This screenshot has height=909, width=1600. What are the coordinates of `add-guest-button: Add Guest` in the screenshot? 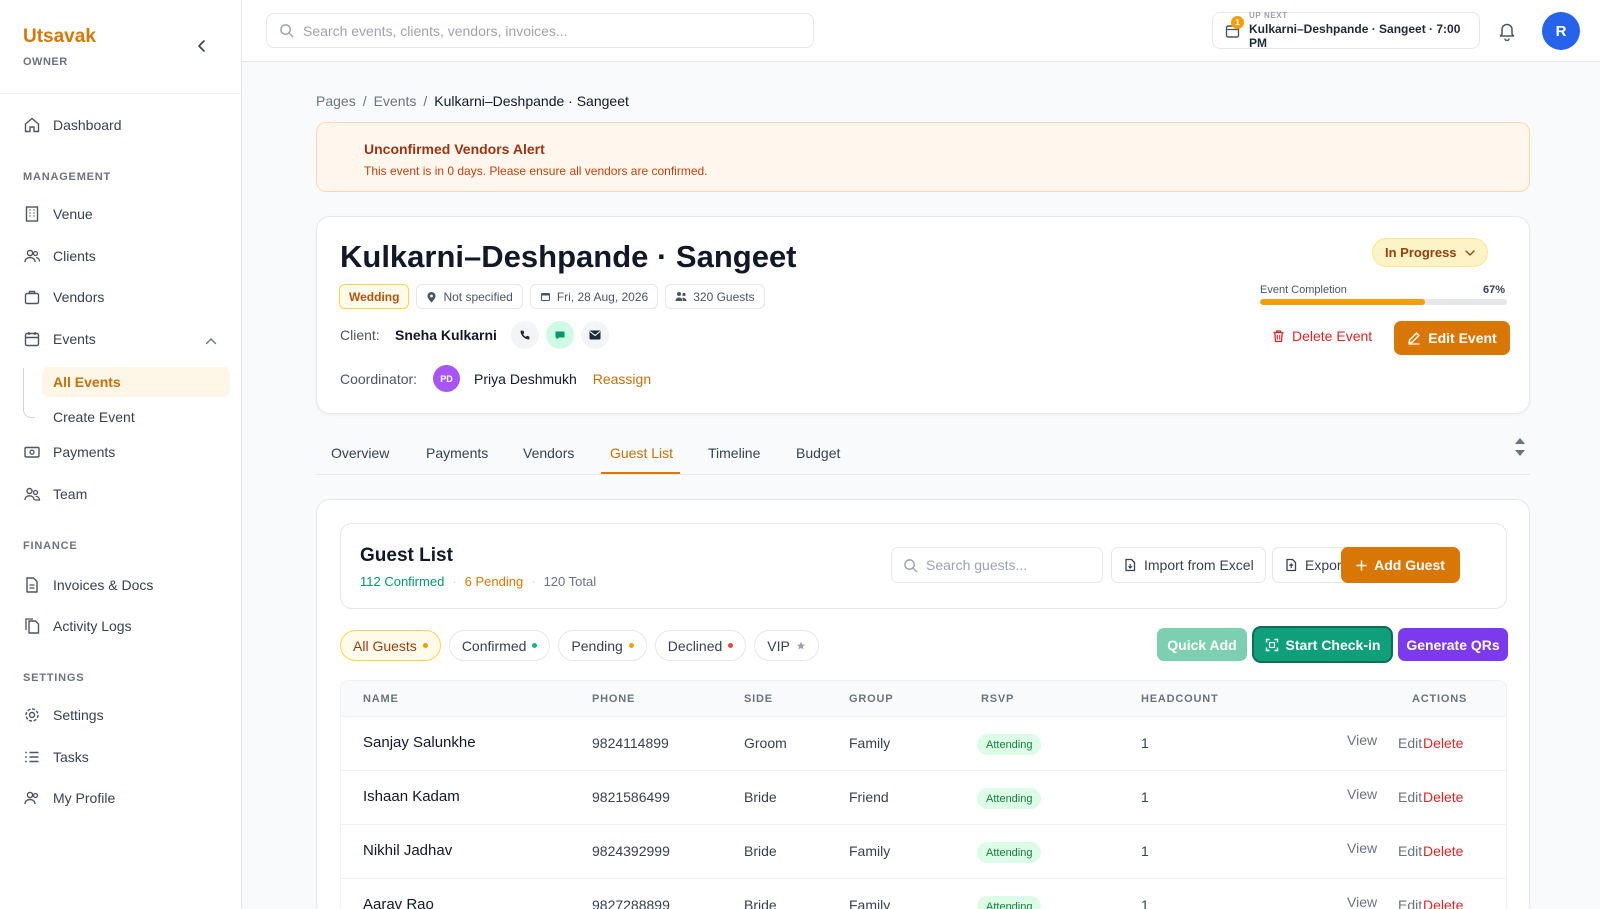 It's located at (1400, 565).